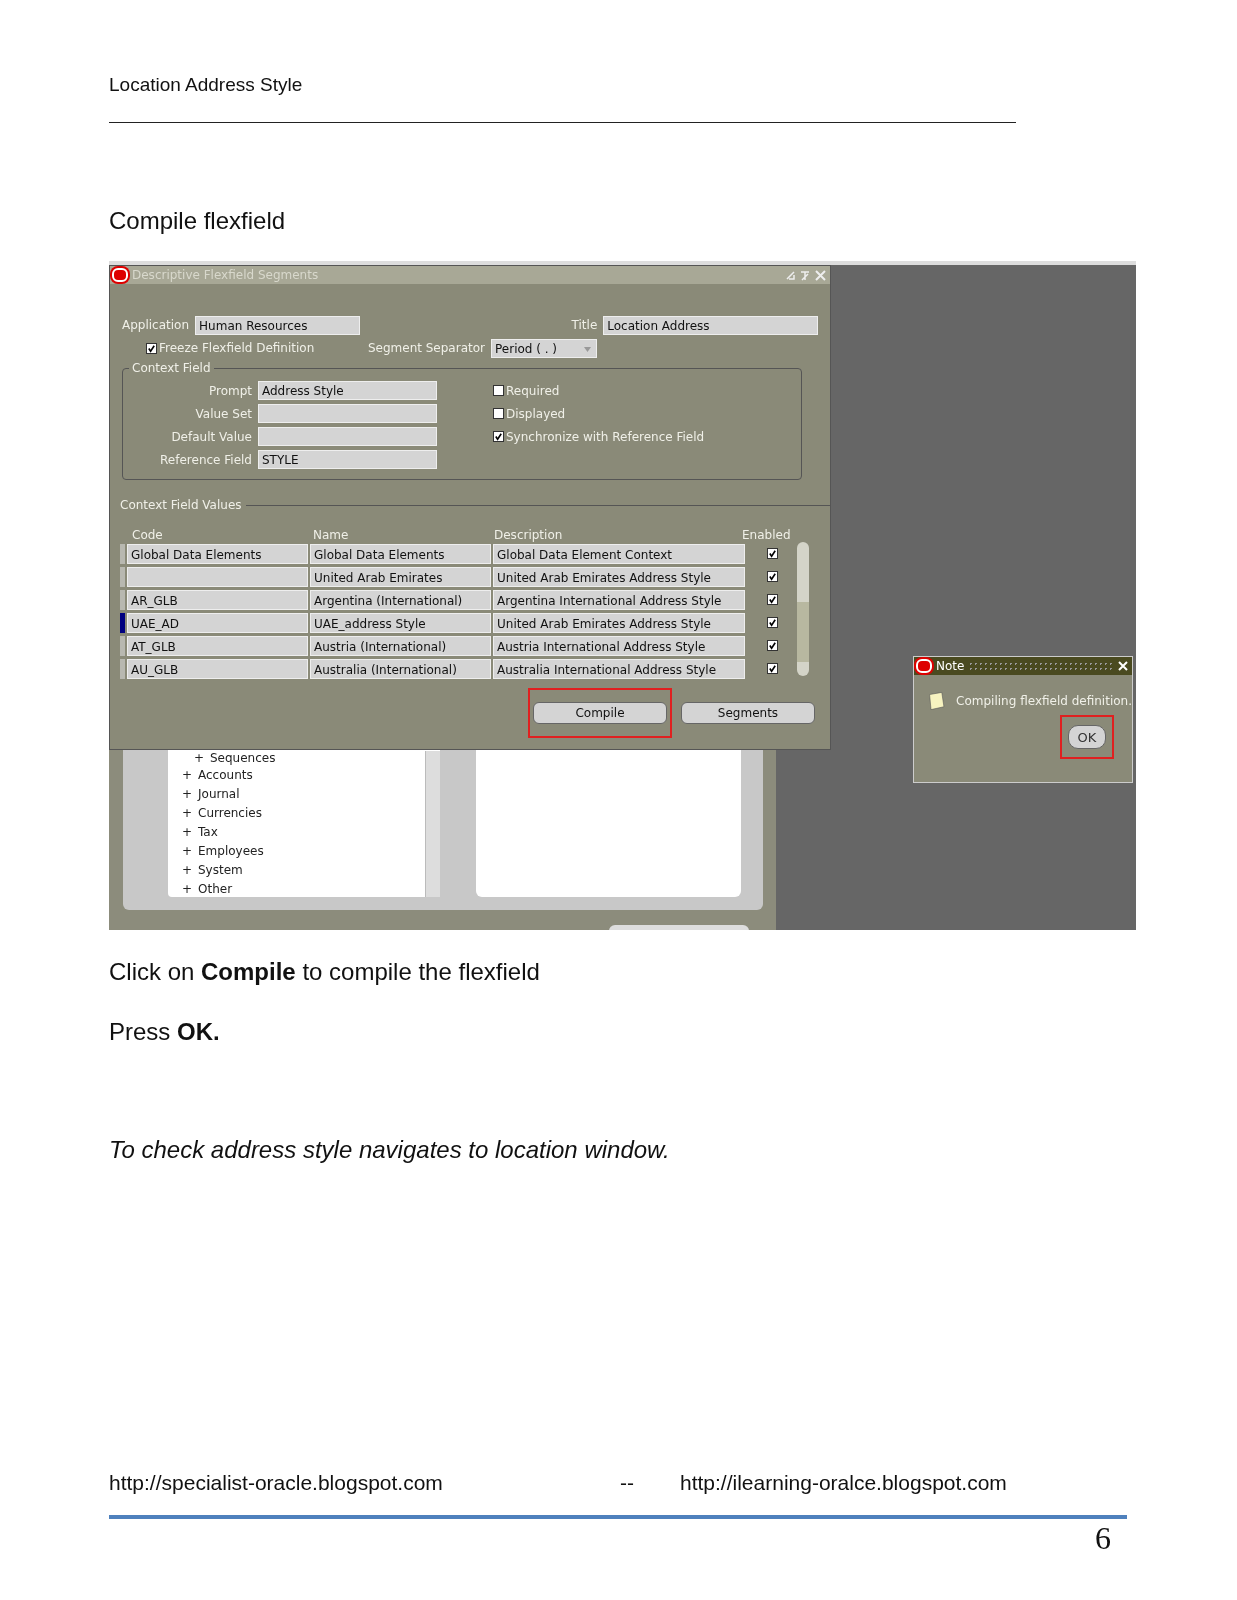  I want to click on window-title: Note, so click(950, 666).